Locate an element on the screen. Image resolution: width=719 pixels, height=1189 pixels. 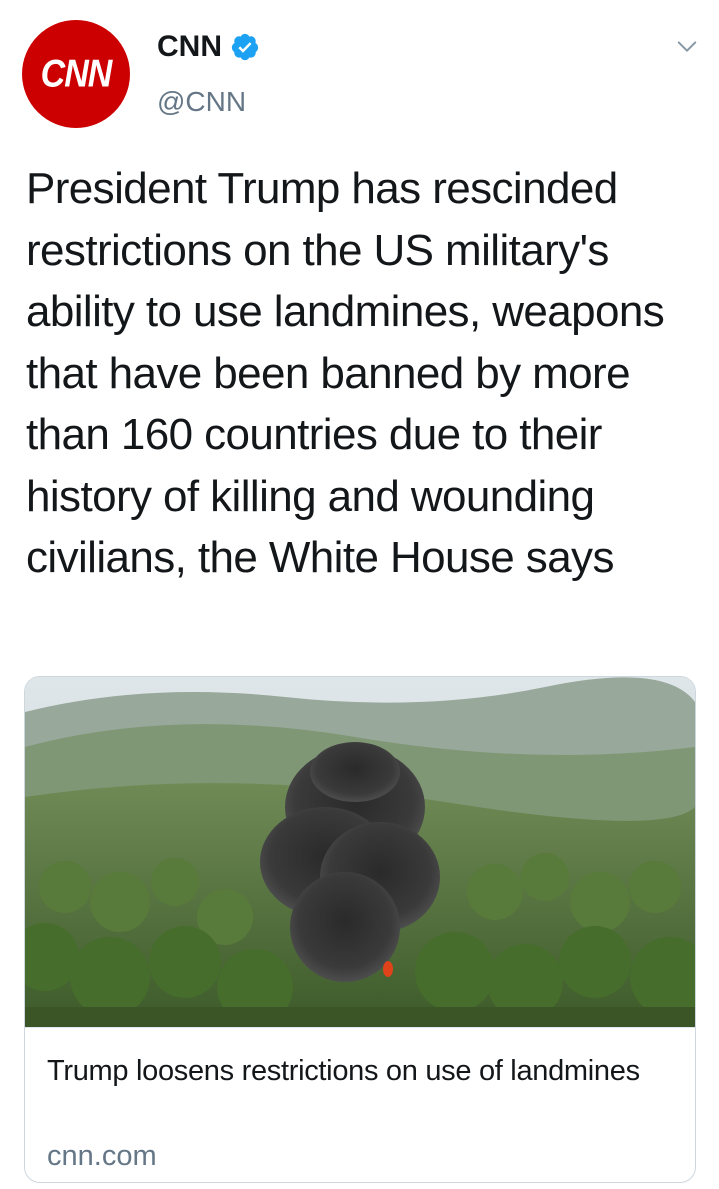
author-handle: @CNN is located at coordinates (201, 102).